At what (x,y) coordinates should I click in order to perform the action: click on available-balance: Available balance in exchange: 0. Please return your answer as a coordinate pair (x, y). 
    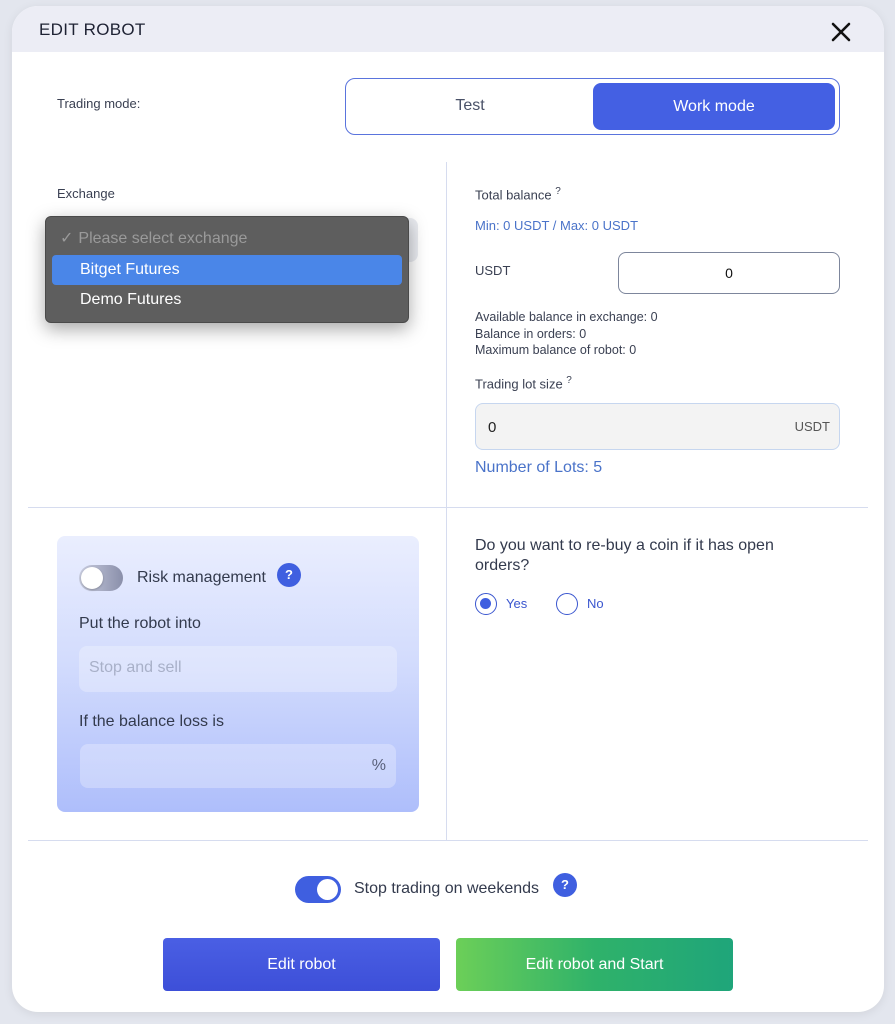
    Looking at the image, I should click on (566, 317).